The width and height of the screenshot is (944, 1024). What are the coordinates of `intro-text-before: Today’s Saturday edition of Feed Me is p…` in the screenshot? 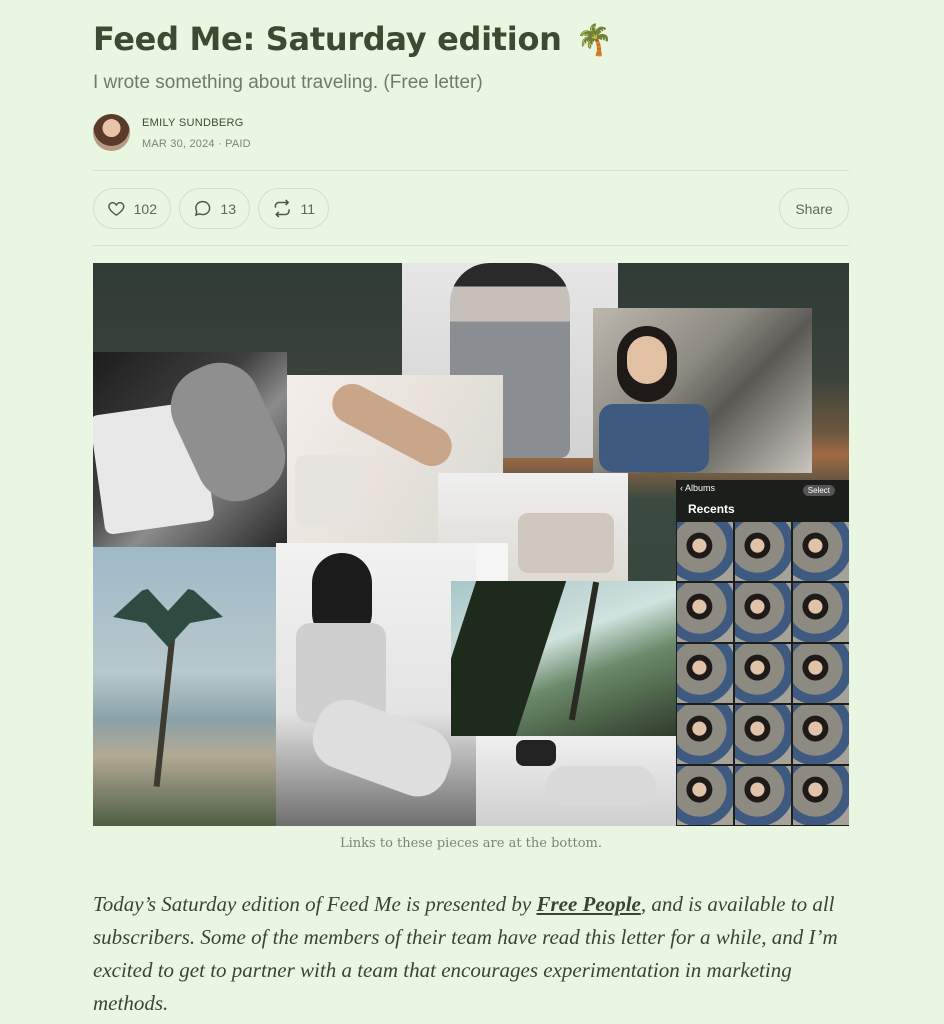 It's located at (315, 904).